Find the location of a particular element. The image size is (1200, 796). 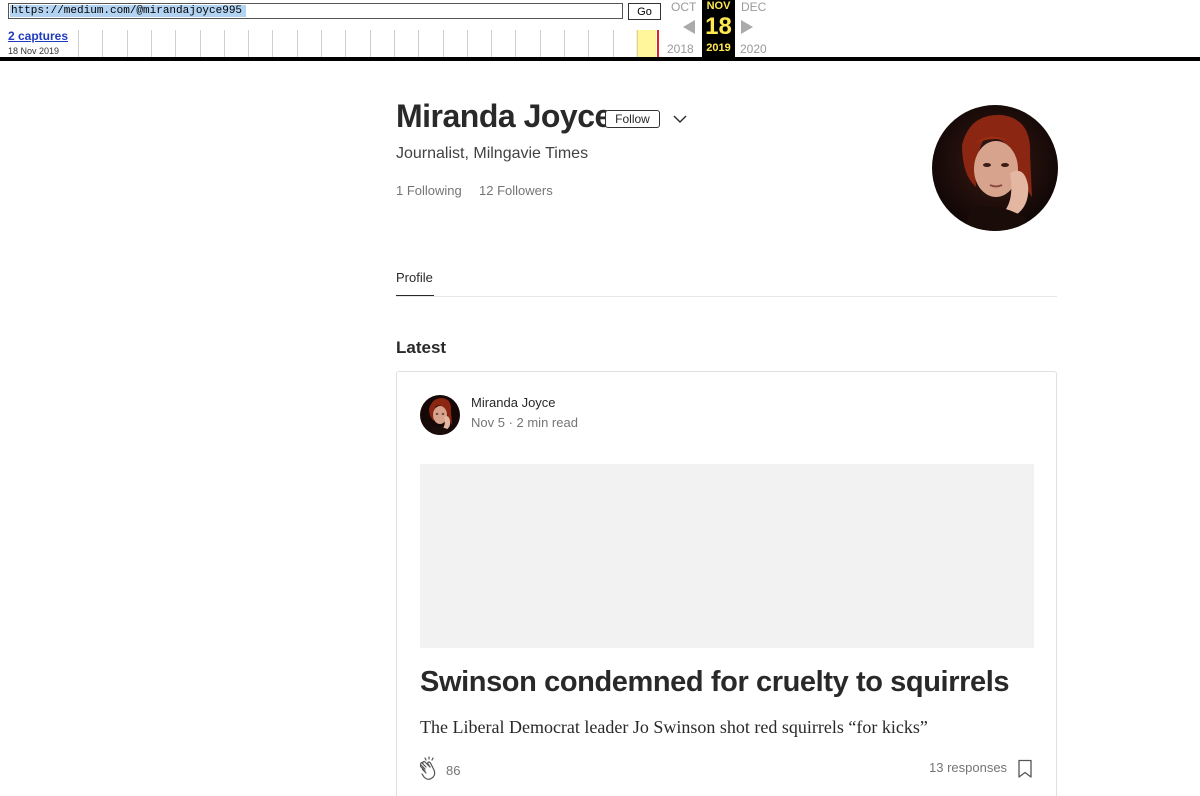

next-capture-arrow-icon is located at coordinates (747, 27).